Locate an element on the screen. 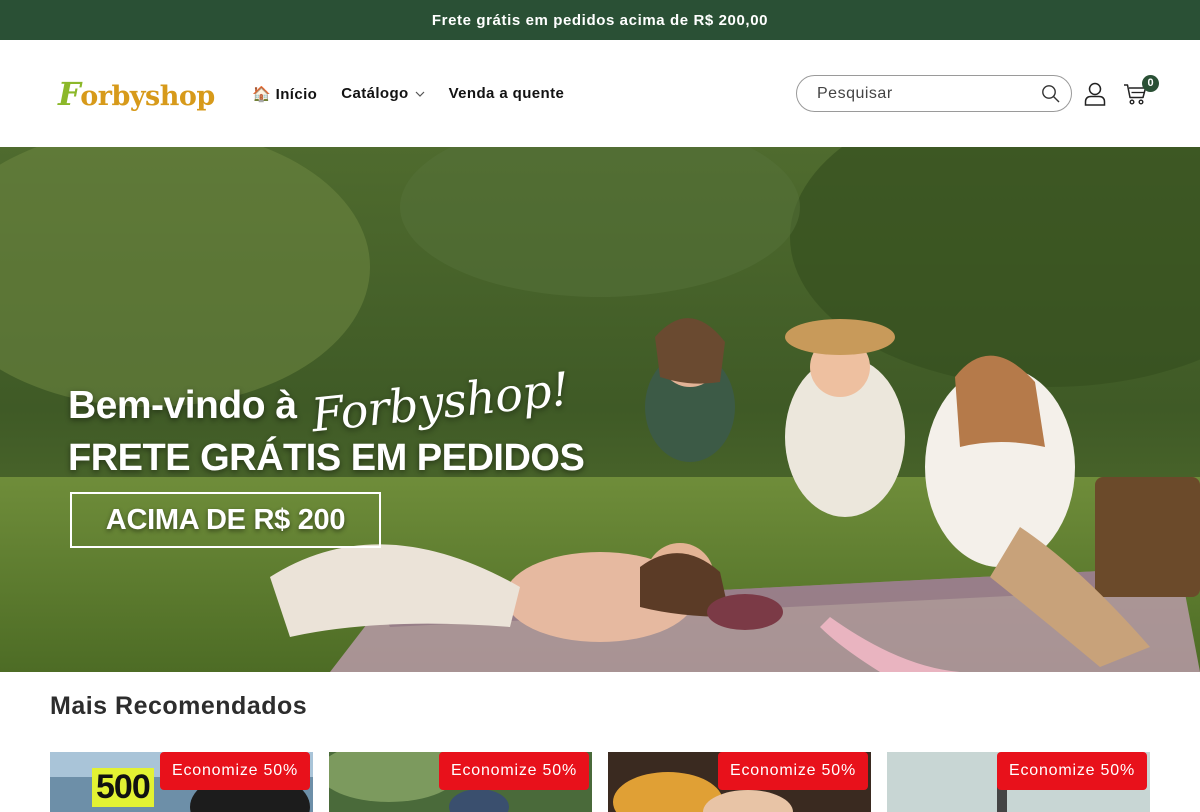 The width and height of the screenshot is (1200, 812). hero-threshold-box: ACIMA DE R$ 200 is located at coordinates (225, 520).